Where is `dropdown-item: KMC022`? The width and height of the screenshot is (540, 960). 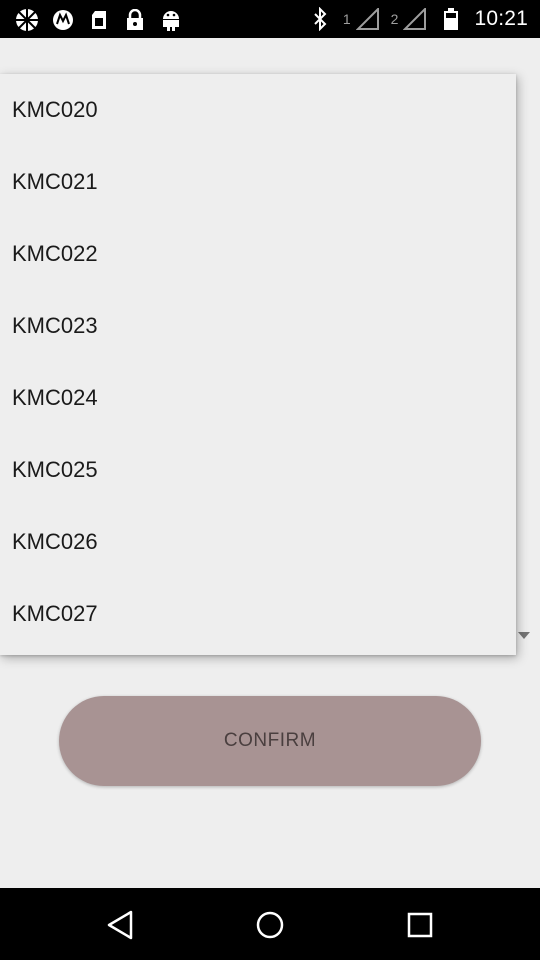 dropdown-item: KMC022 is located at coordinates (258, 254).